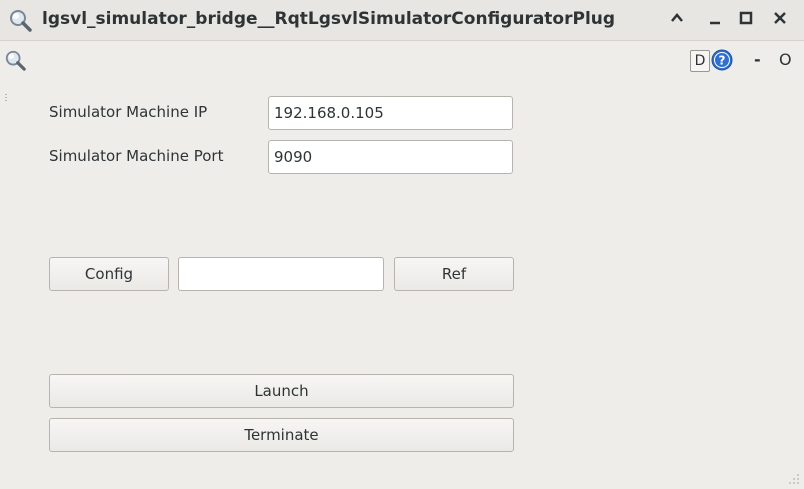  I want to click on ref-button: Ref, so click(454, 274).